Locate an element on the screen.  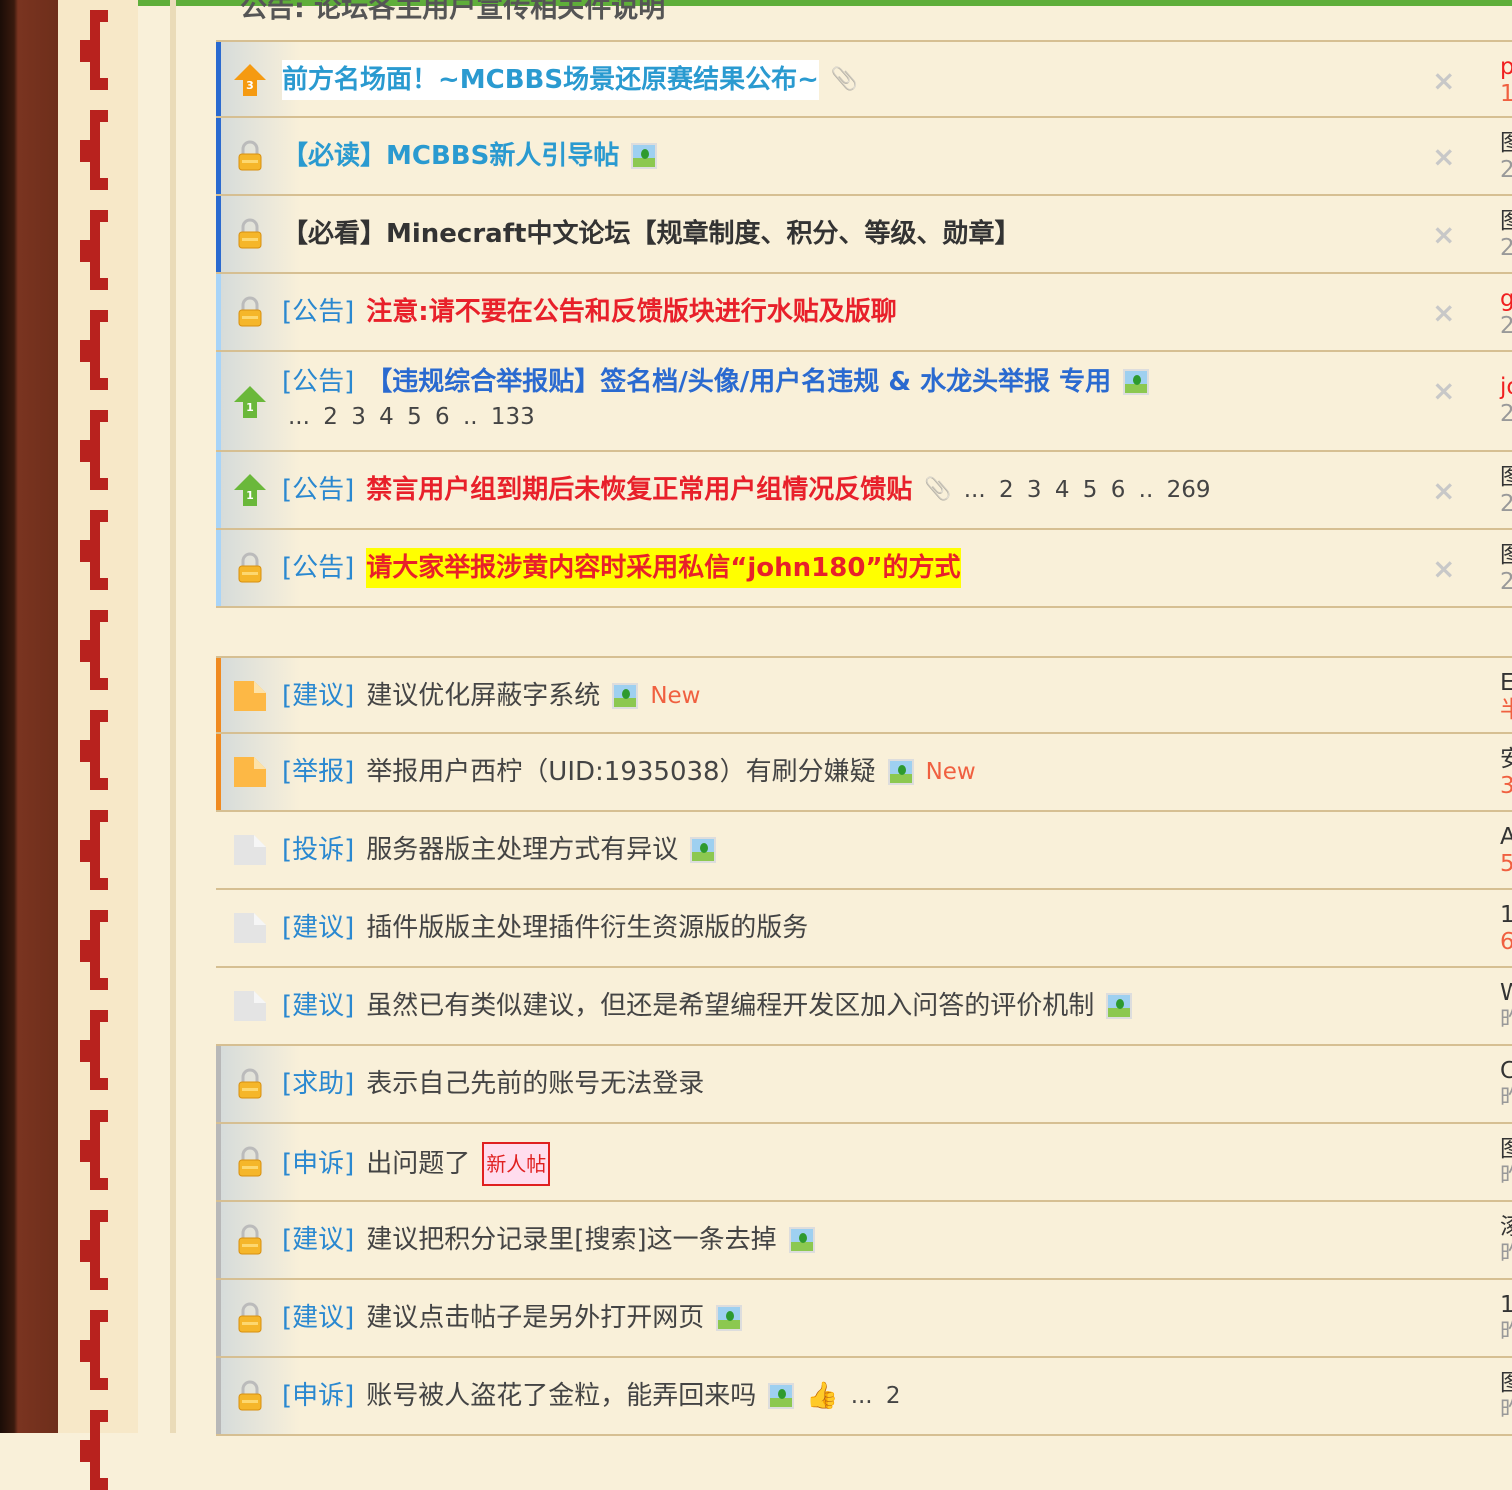
thread-title: 服务器版主处理方式有异议 is located at coordinates (522, 850).